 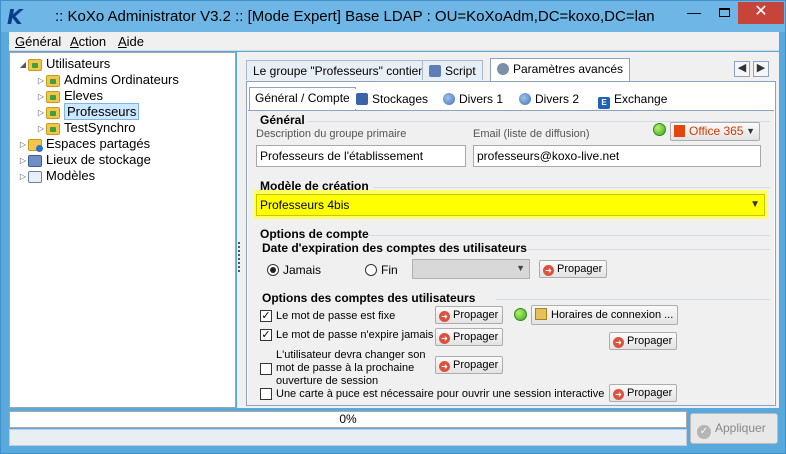 I want to click on tab-exchange: E Exchange, so click(x=633, y=99).